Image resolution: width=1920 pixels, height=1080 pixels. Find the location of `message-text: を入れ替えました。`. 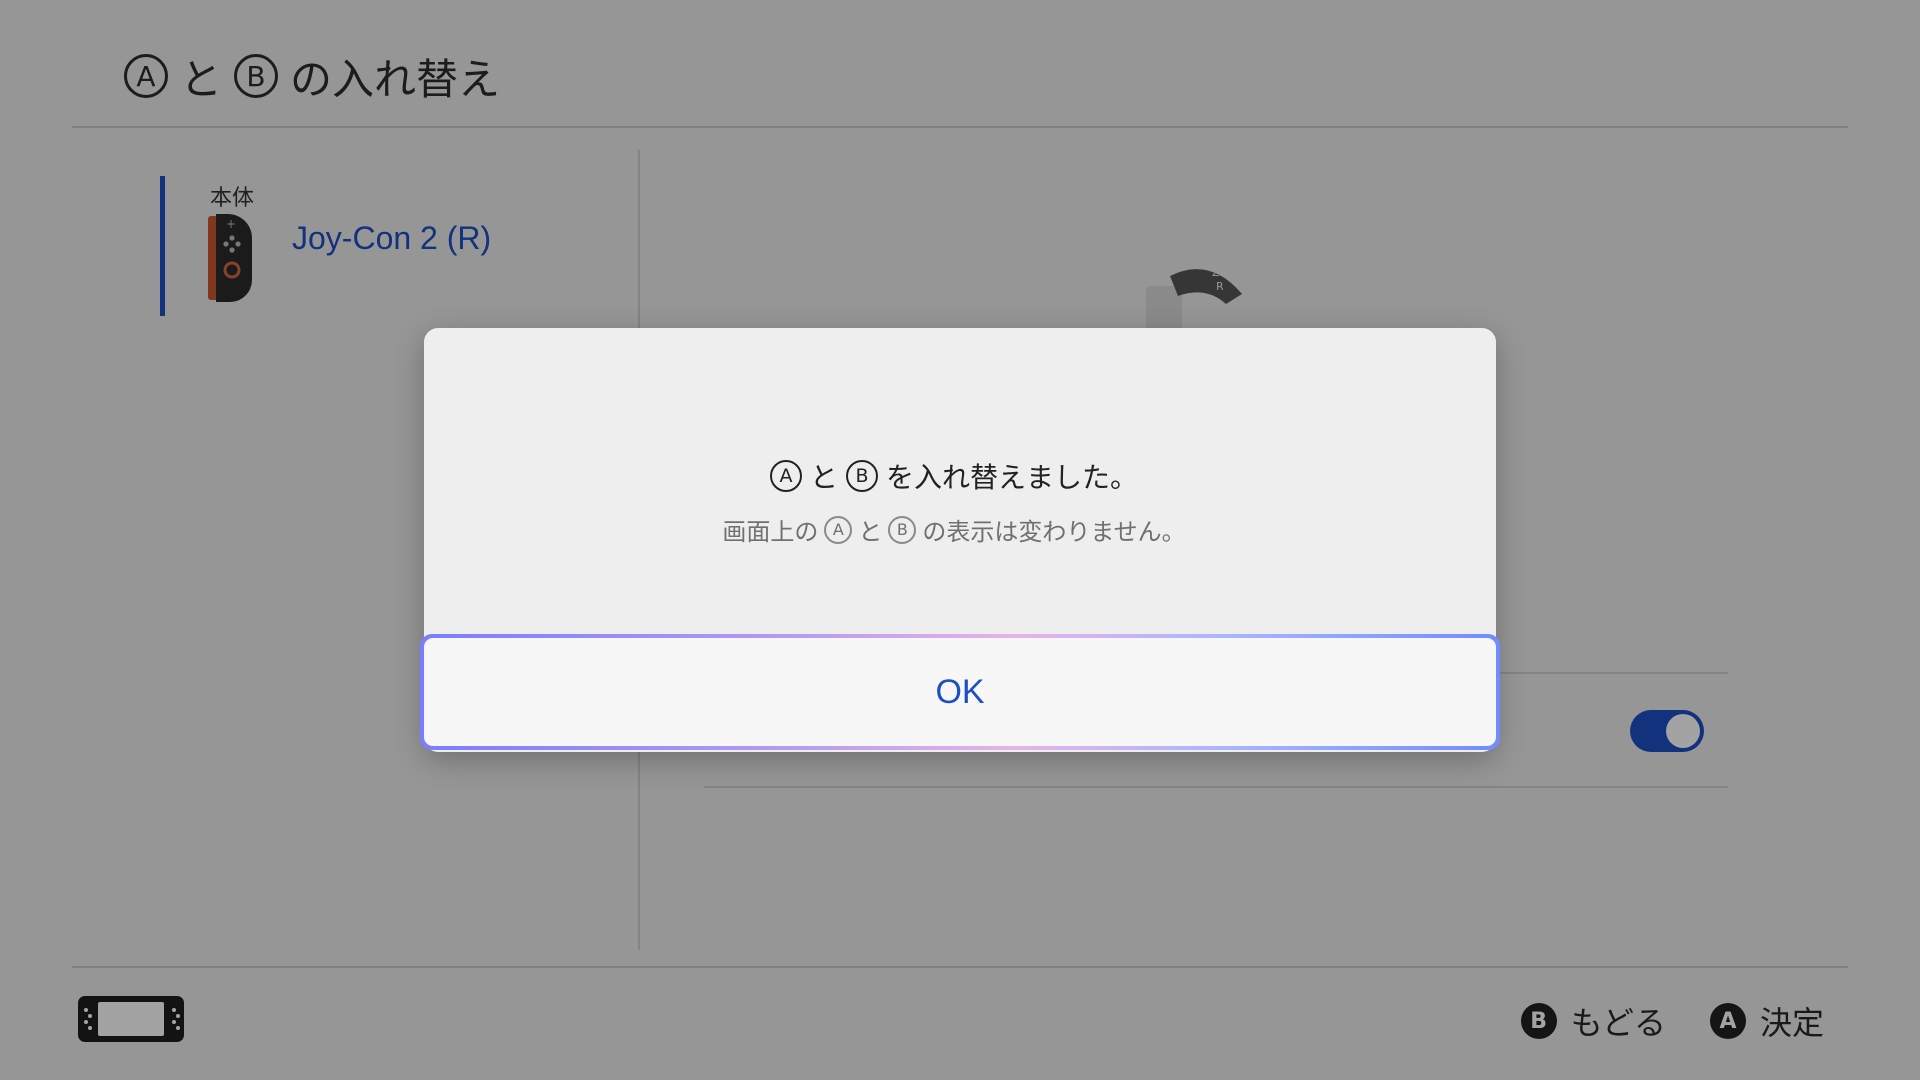

message-text: を入れ替えました。 is located at coordinates (1012, 477).